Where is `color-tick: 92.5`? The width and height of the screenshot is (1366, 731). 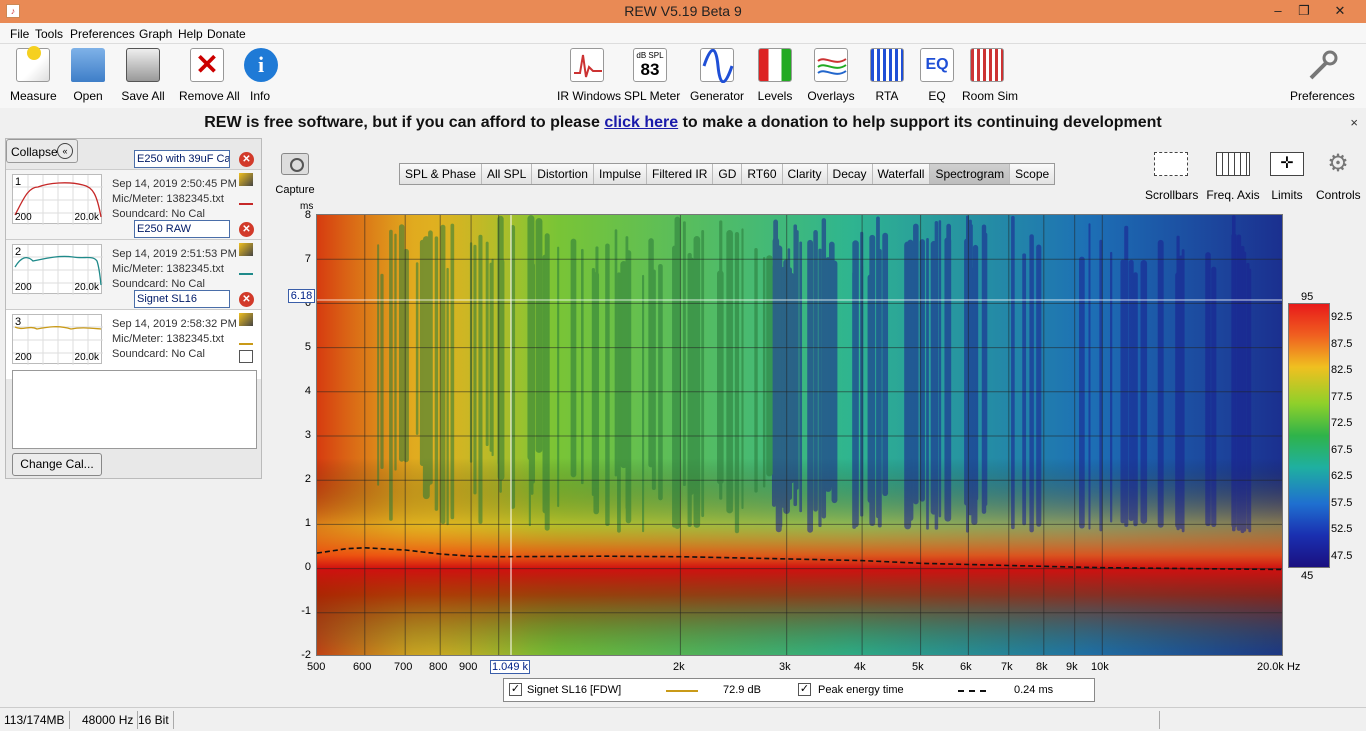 color-tick: 92.5 is located at coordinates (1342, 317).